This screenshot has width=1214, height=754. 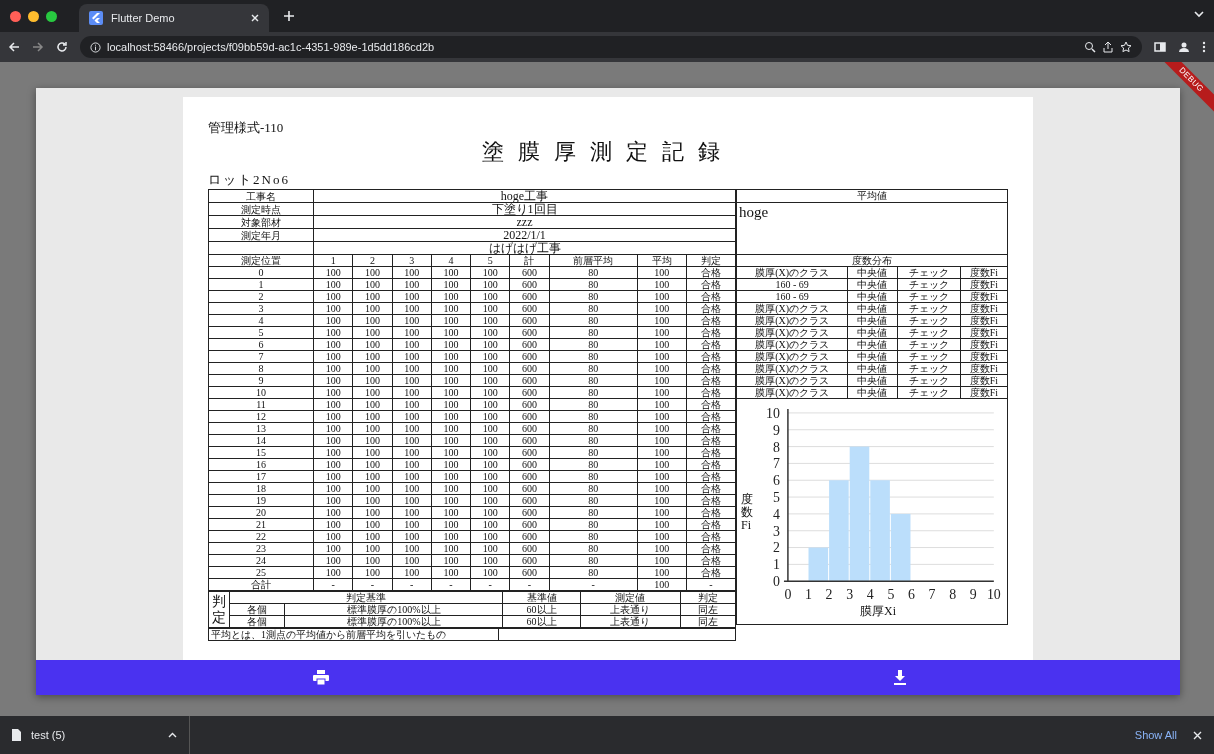 What do you see at coordinates (261, 404) in the screenshot?
I see `row-label: 11` at bounding box center [261, 404].